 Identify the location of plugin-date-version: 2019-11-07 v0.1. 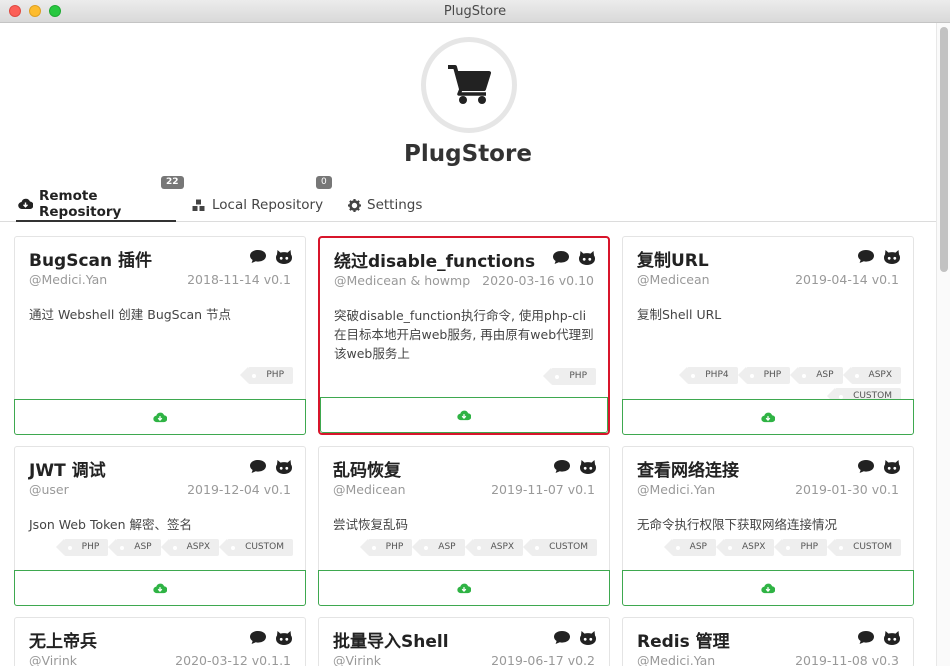
(543, 489).